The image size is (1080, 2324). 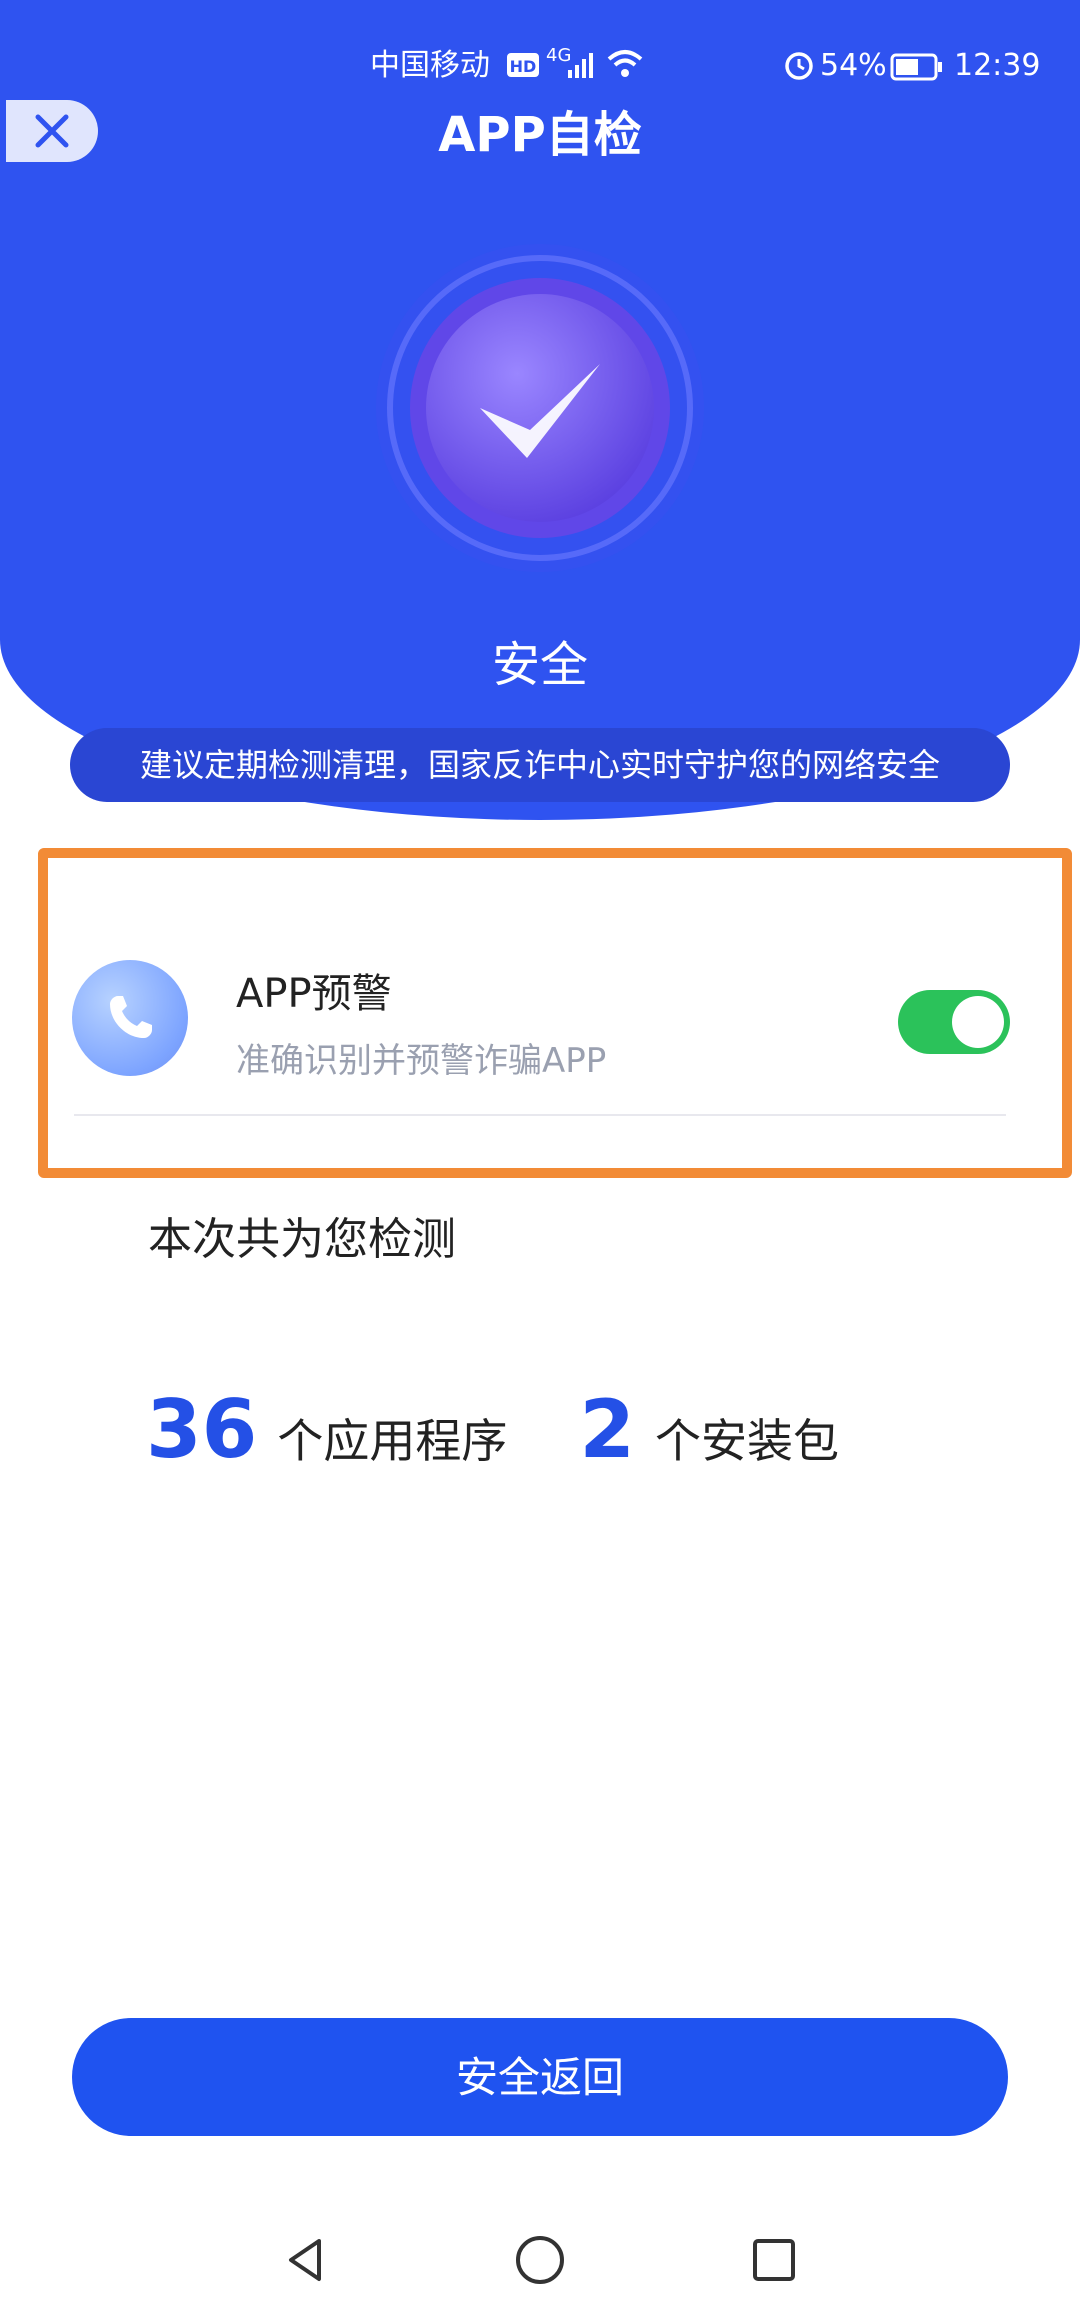 I want to click on scan-stats: 36 个应用程序 2 个安装包, so click(x=492, y=1435).